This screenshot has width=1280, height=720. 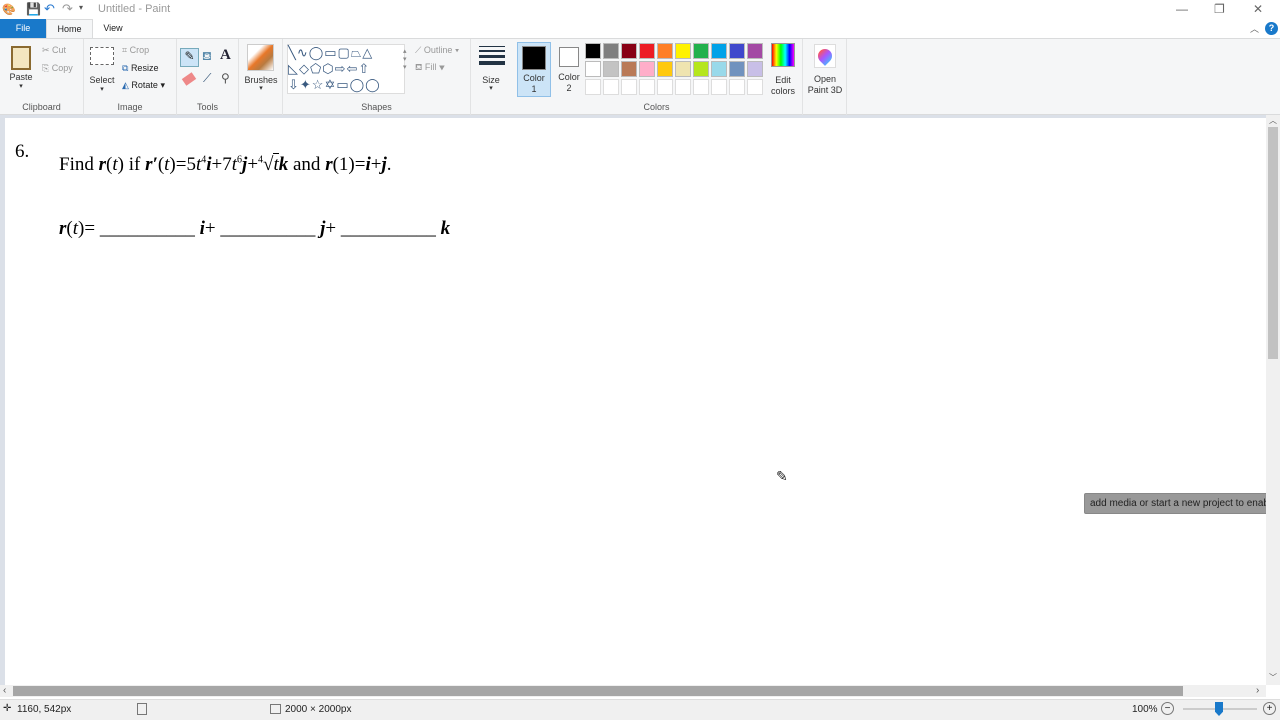 I want to click on zoom-in-icon: +, so click(x=1269, y=708).